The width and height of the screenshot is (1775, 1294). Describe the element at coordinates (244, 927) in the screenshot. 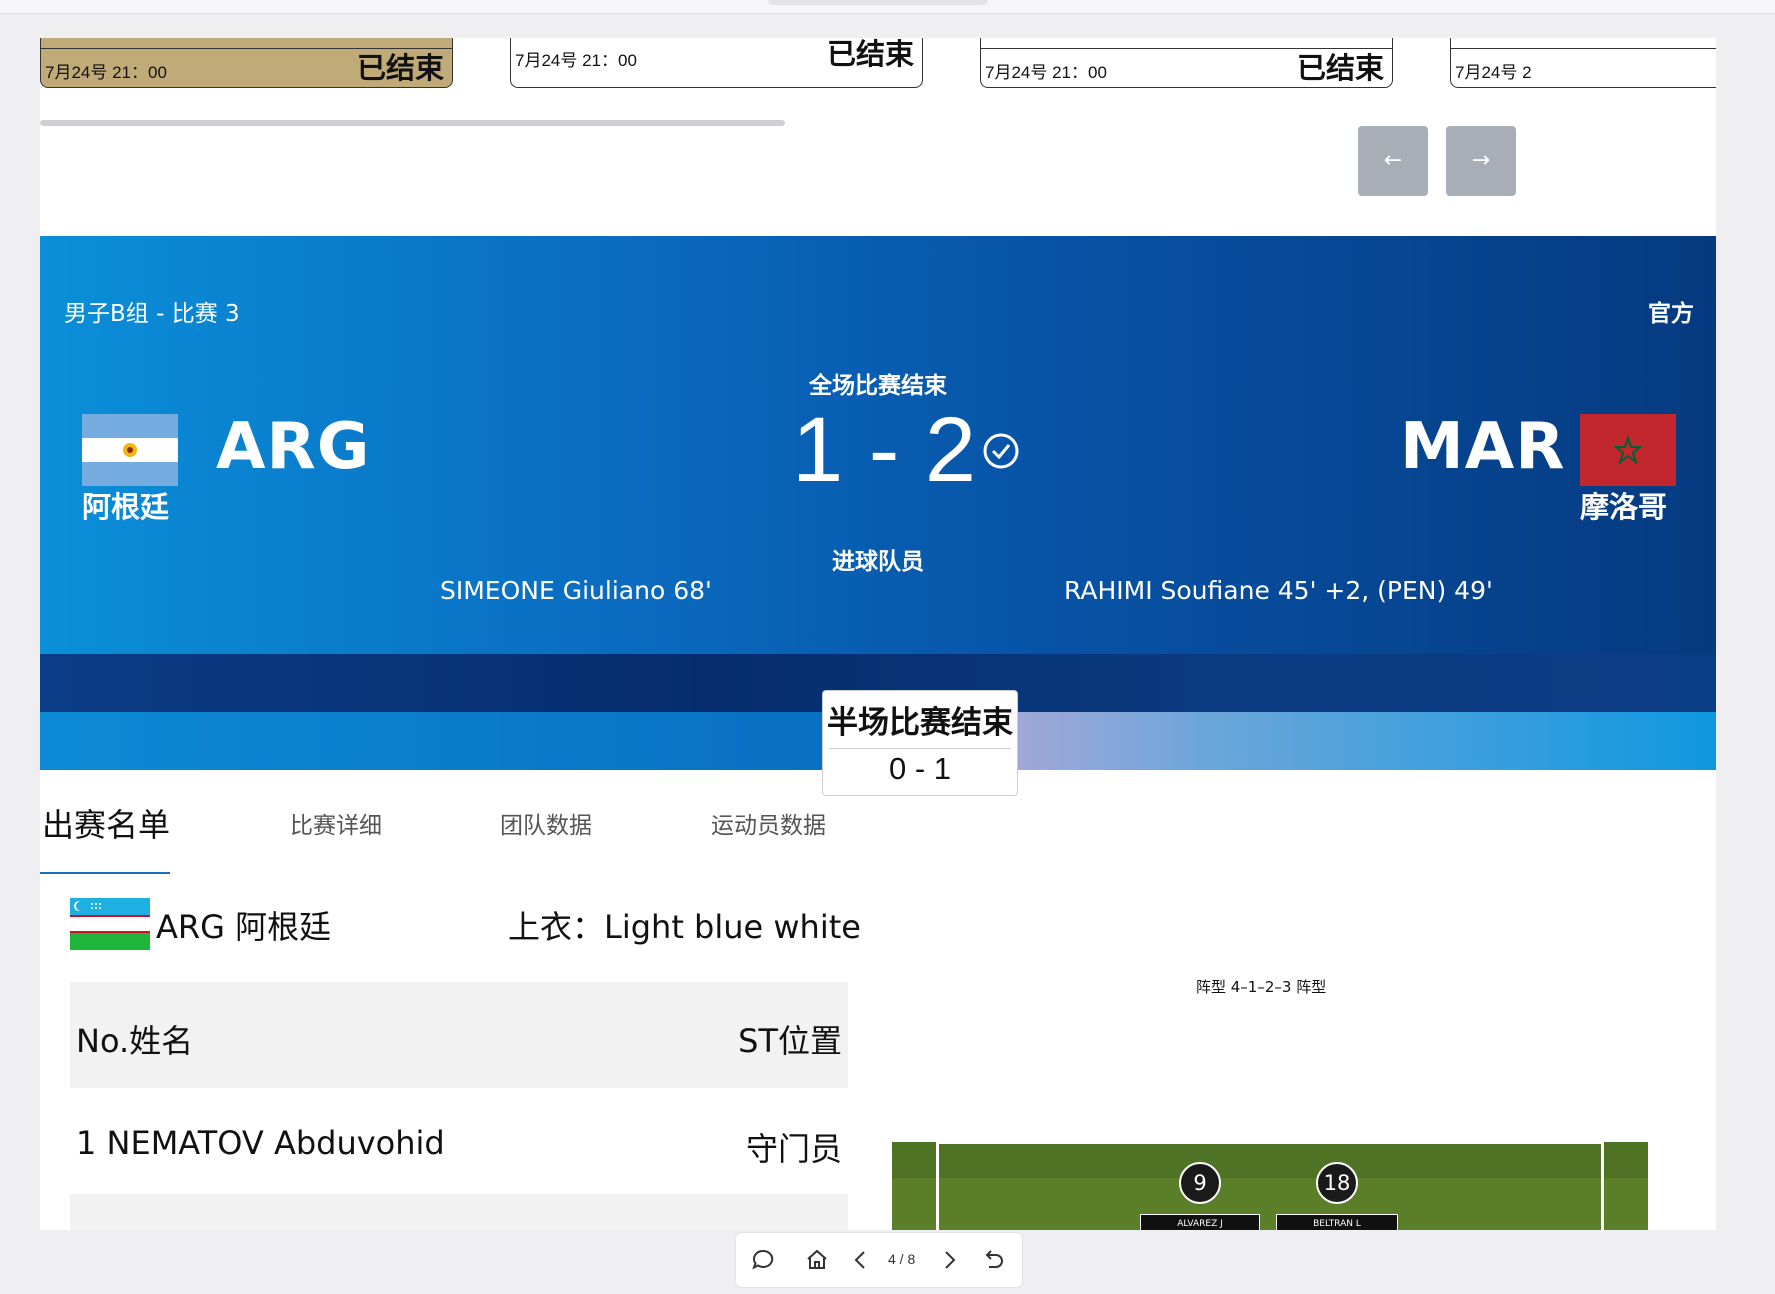

I see `roster-team-name: ARG 阿根廷` at that location.